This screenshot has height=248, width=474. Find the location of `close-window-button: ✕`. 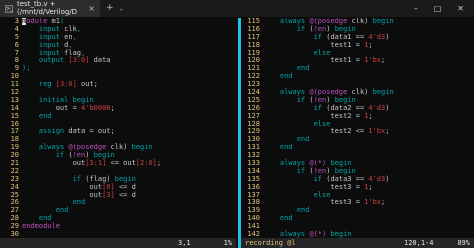

close-window-button: ✕ is located at coordinates (460, 8).